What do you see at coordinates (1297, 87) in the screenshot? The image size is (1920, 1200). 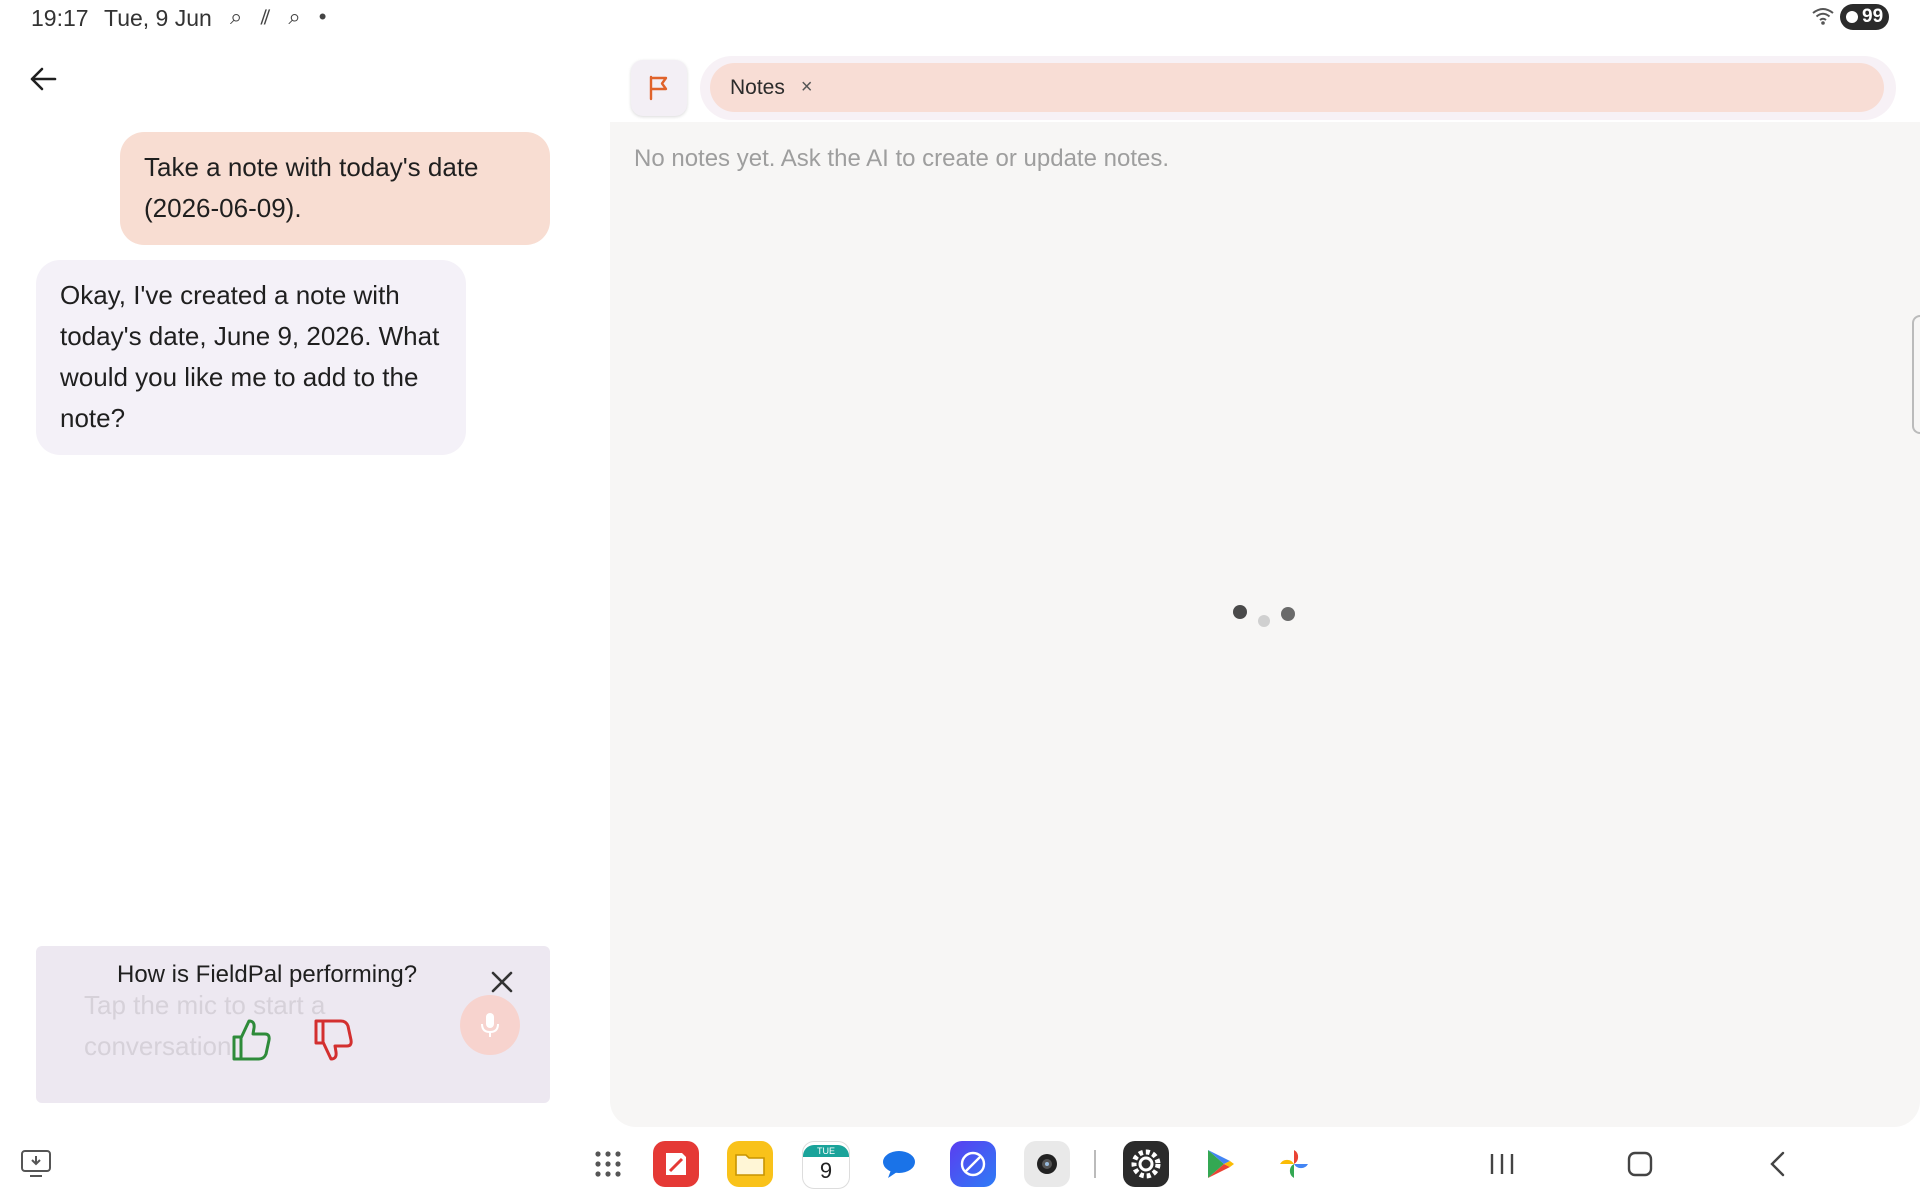 I see `tab-notes: Notes ×` at bounding box center [1297, 87].